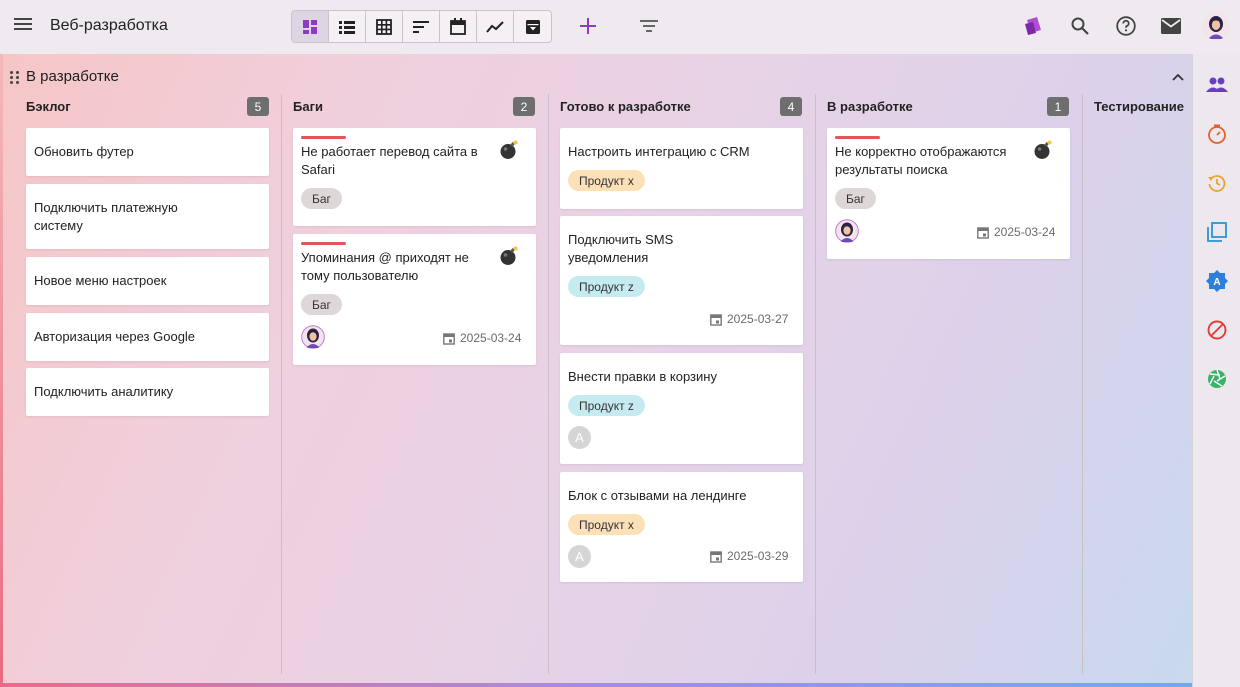 The height and width of the screenshot is (687, 1240). What do you see at coordinates (1217, 183) in the screenshot?
I see `history-icon` at bounding box center [1217, 183].